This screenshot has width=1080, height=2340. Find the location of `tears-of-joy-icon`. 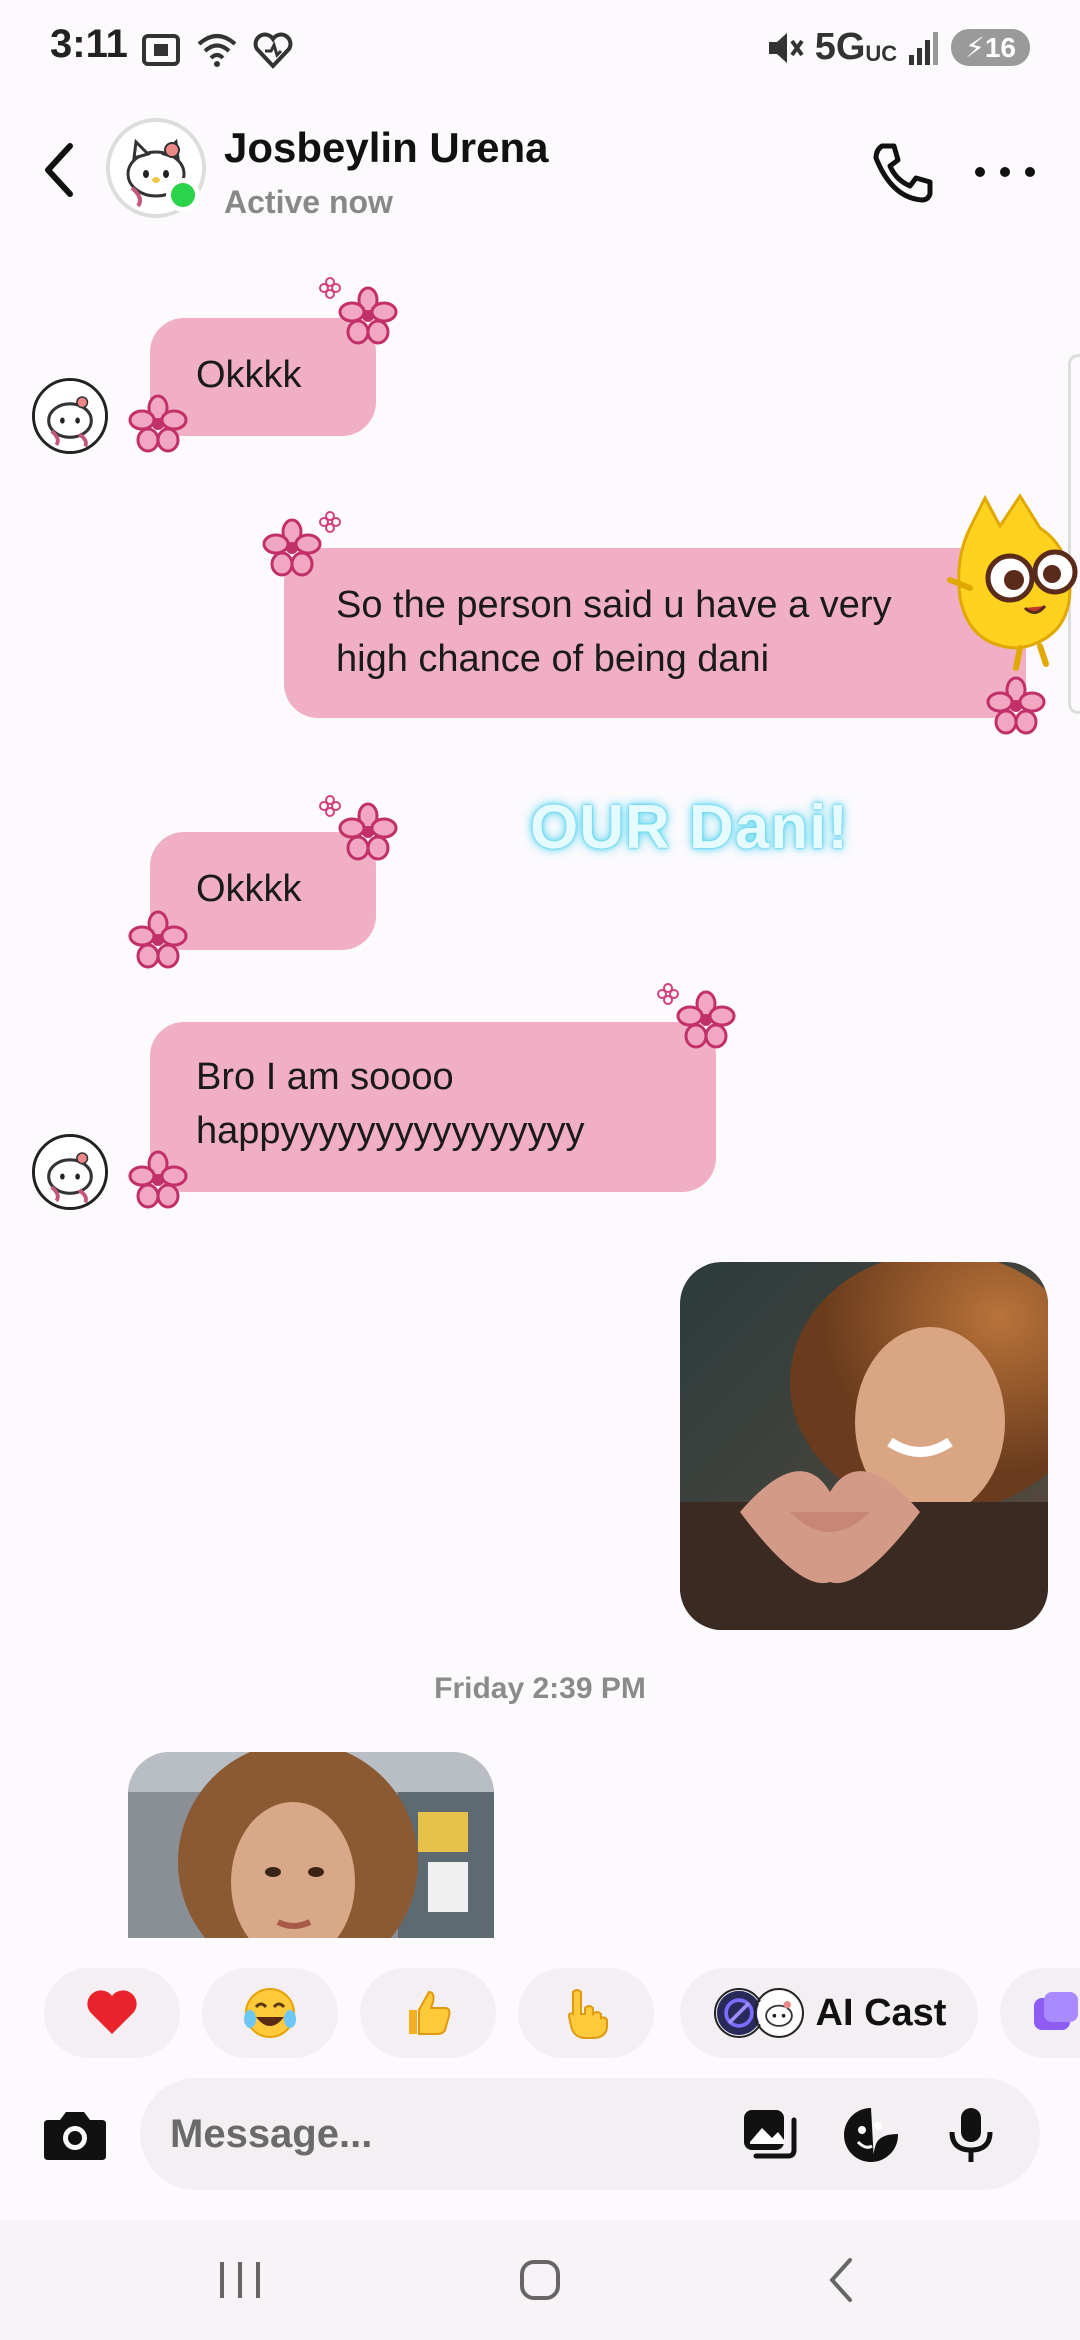

tears-of-joy-icon is located at coordinates (270, 2013).